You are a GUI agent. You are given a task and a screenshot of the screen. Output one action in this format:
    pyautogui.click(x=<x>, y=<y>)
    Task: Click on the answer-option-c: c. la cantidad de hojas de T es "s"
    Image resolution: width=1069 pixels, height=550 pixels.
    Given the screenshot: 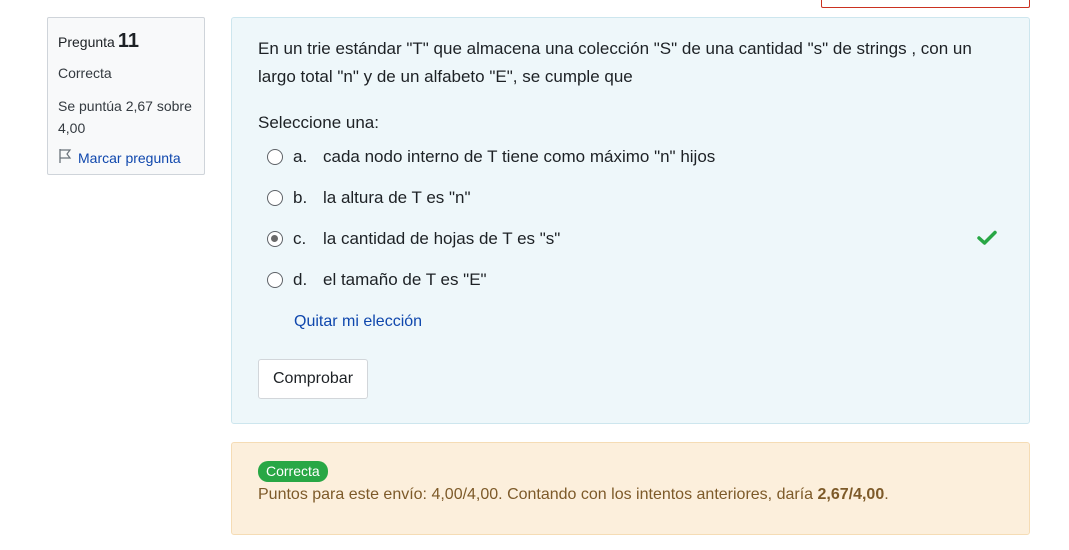 What is the action you would take?
    pyautogui.click(x=630, y=238)
    